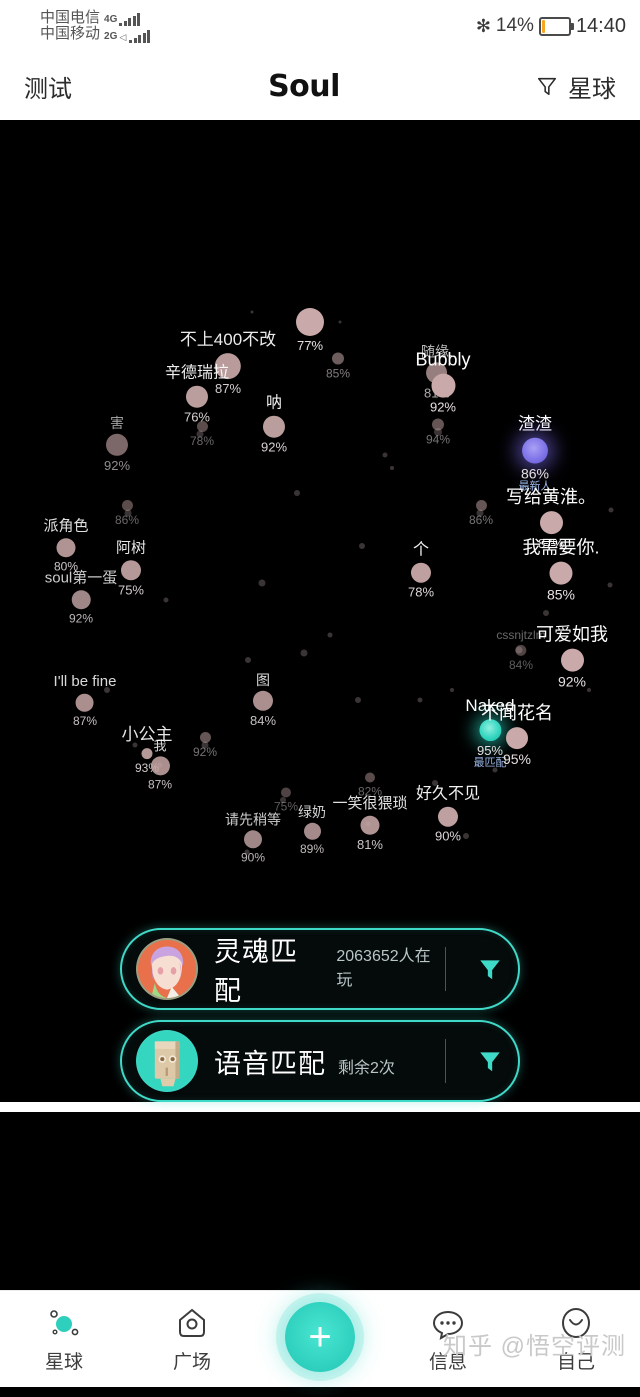 The width and height of the screenshot is (640, 1397). Describe the element at coordinates (192, 1339) in the screenshot. I see `nav-item-square: 广场` at that location.